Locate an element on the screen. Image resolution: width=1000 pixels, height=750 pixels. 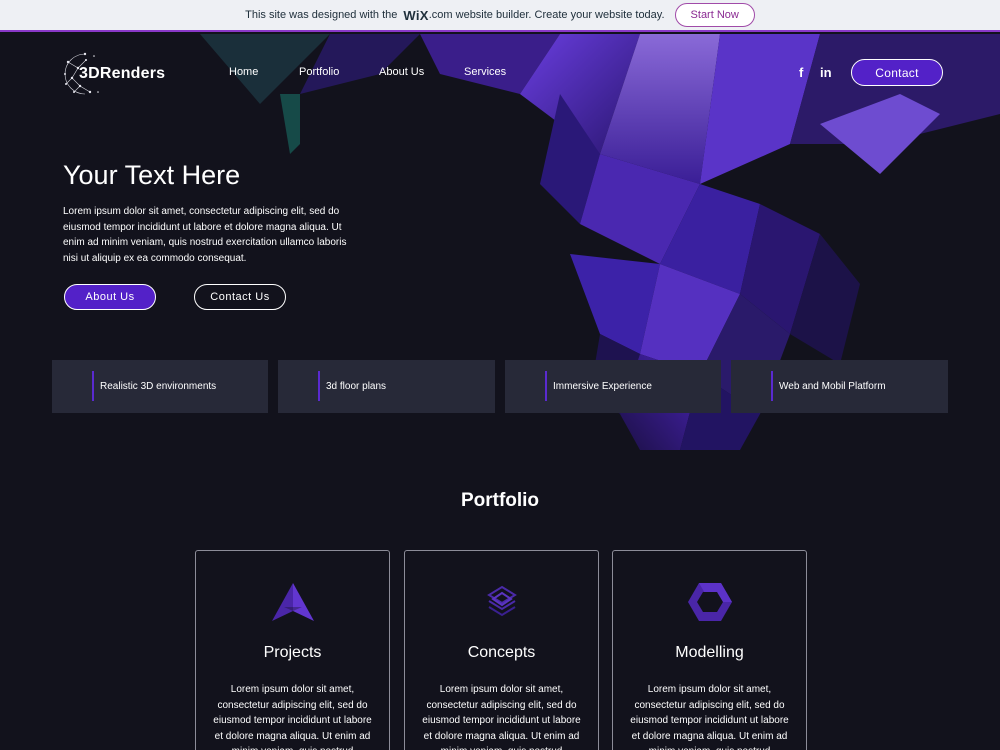
start-now-button: Start Now is located at coordinates (714, 15).